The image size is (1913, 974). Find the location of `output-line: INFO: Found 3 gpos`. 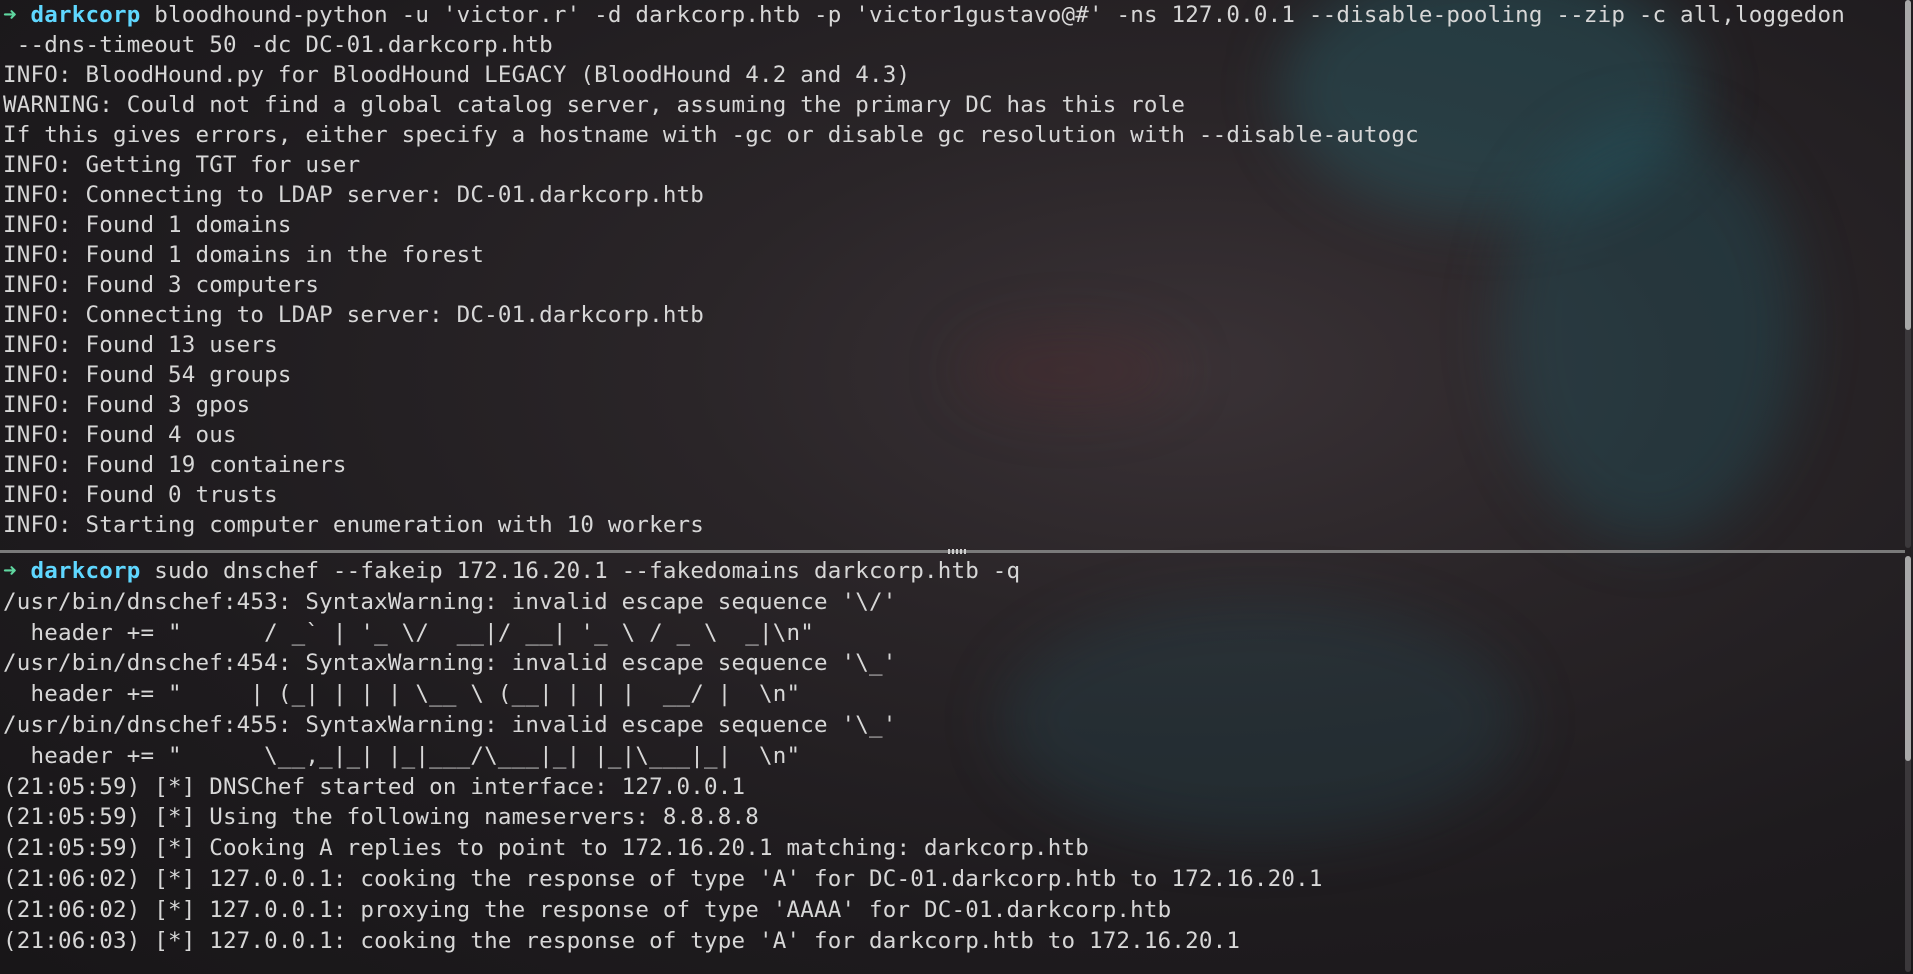

output-line: INFO: Found 3 gpos is located at coordinates (127, 405).